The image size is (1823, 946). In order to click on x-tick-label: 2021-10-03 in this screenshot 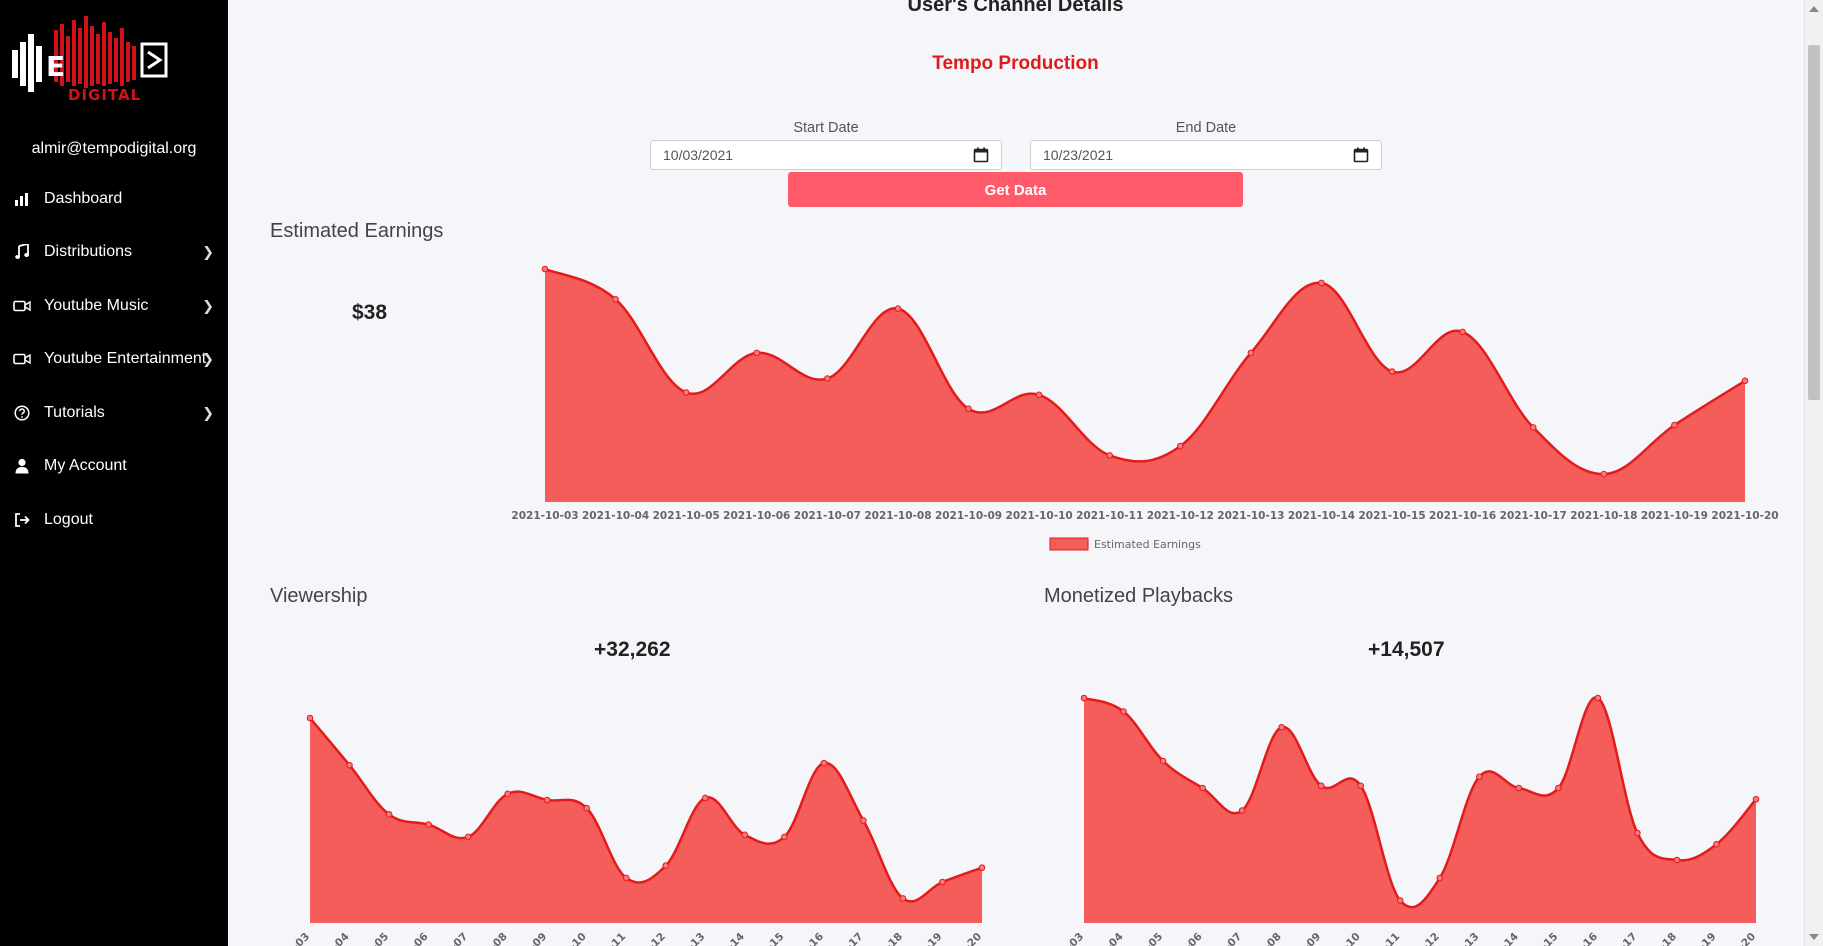, I will do `click(1065, 938)`.